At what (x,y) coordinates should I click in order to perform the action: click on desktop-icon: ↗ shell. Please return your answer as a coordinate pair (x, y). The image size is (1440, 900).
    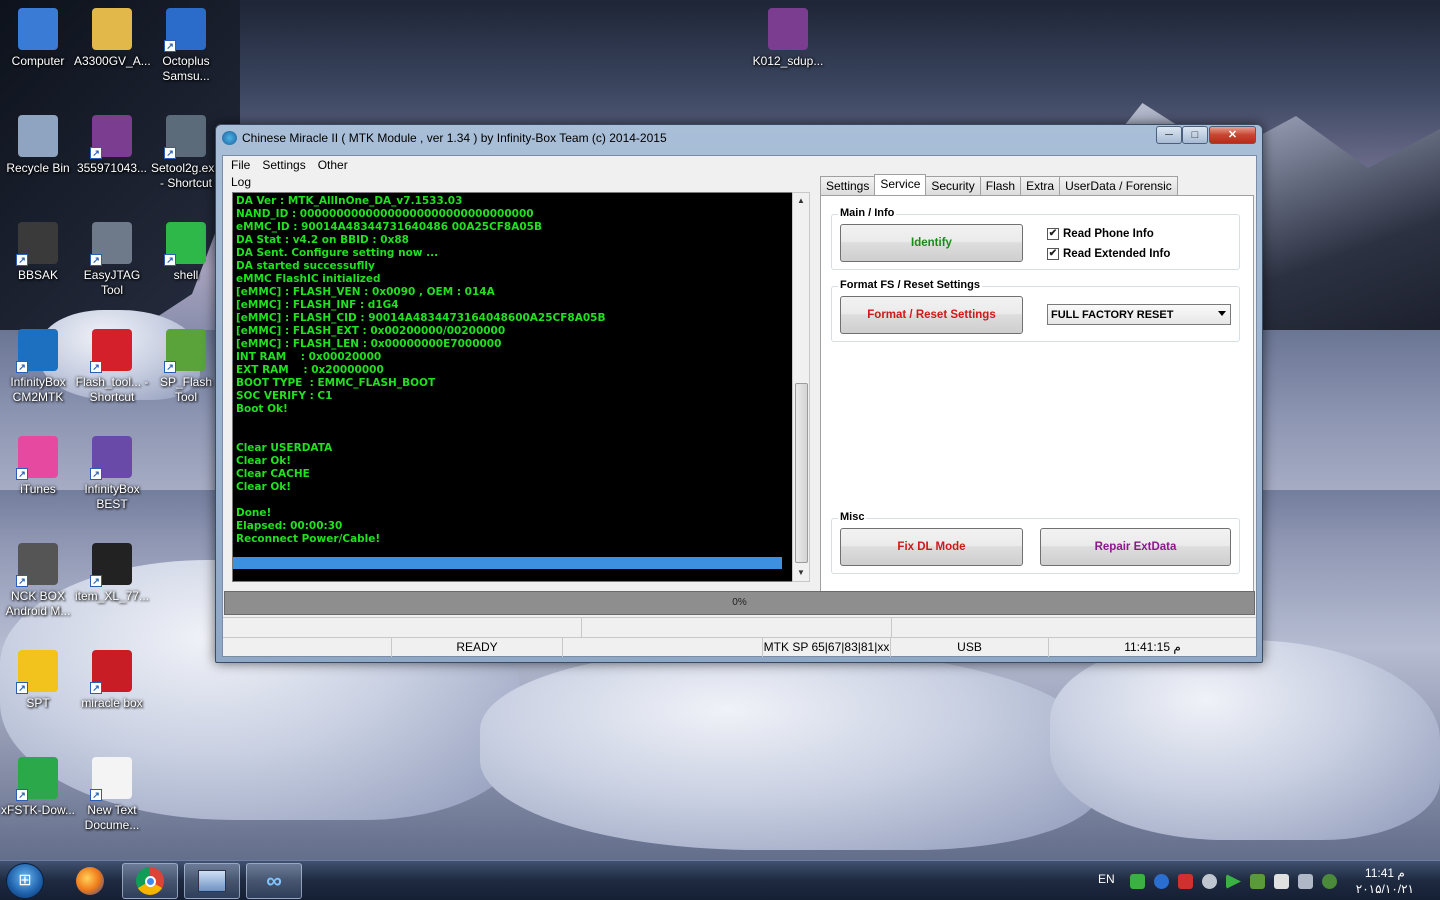
    Looking at the image, I should click on (186, 252).